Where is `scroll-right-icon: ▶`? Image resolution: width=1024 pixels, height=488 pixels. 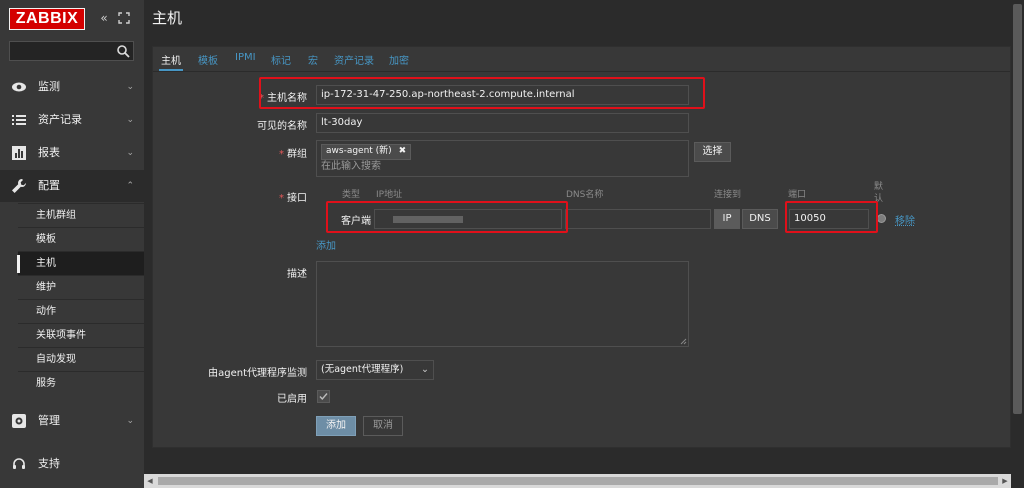
scroll-right-icon: ▶ is located at coordinates (1005, 481).